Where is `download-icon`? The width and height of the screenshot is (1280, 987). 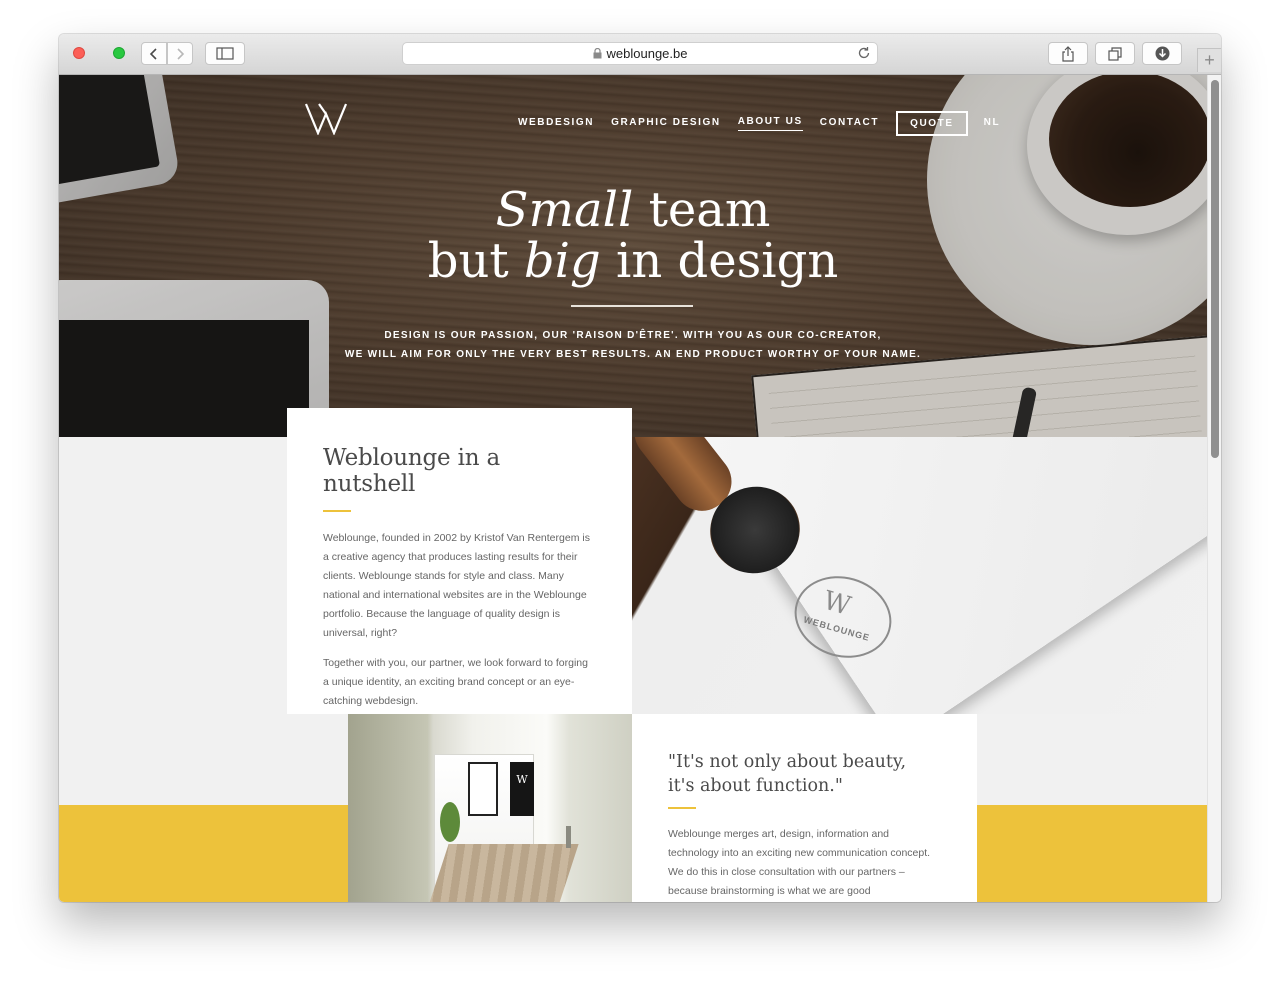
download-icon is located at coordinates (1162, 53).